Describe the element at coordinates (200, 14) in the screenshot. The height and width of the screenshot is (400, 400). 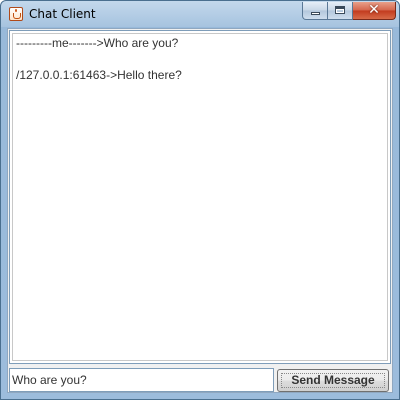
I see `title-bar: Chat Client ✕` at that location.